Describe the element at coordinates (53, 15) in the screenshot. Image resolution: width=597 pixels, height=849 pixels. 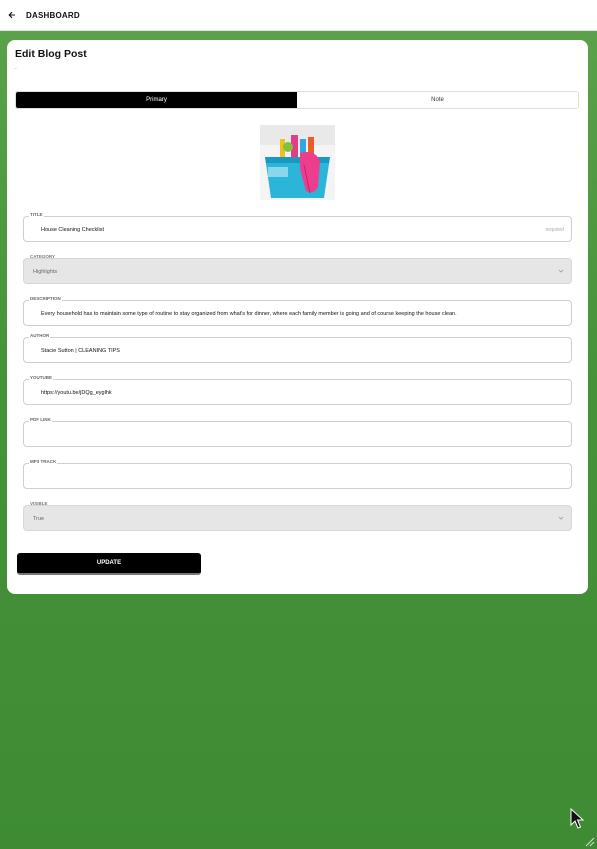
I see `dashboard-title: DASHBOARD` at that location.